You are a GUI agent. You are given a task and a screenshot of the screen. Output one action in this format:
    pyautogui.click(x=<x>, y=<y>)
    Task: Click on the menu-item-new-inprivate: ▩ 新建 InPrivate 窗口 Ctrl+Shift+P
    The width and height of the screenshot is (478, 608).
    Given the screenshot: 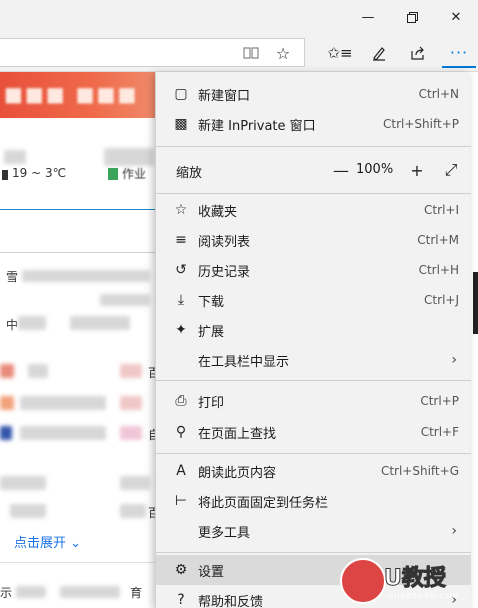 What is the action you would take?
    pyautogui.click(x=313, y=124)
    